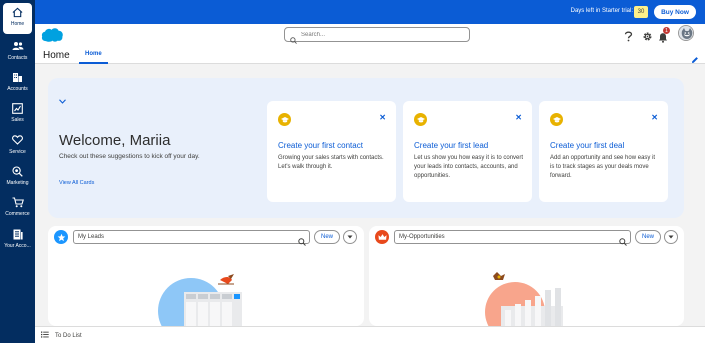  Describe the element at coordinates (56, 55) in the screenshot. I see `app-name: Home` at that location.